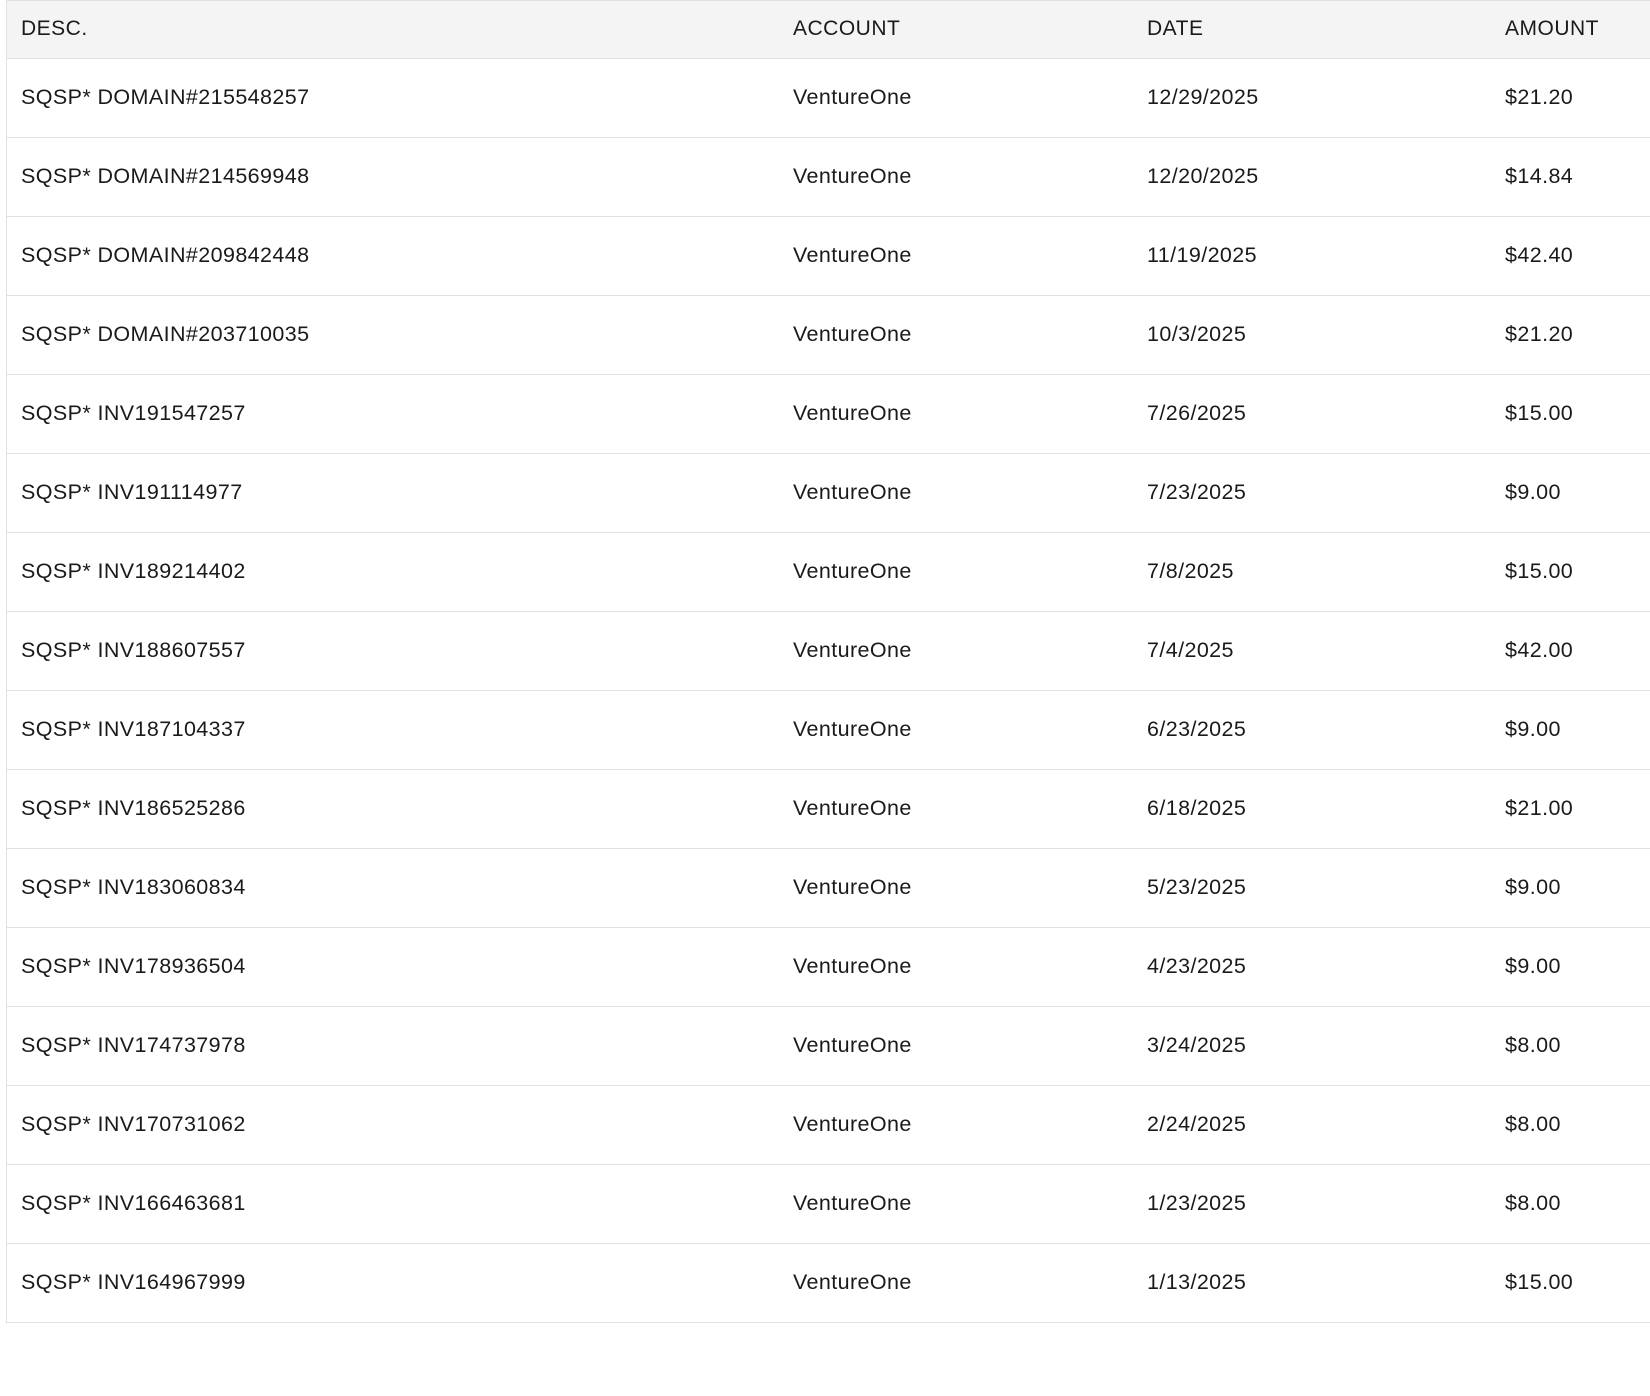 Image resolution: width=1650 pixels, height=1396 pixels. What do you see at coordinates (133, 650) in the screenshot?
I see `cell-desc: SQSP* INV188607557` at bounding box center [133, 650].